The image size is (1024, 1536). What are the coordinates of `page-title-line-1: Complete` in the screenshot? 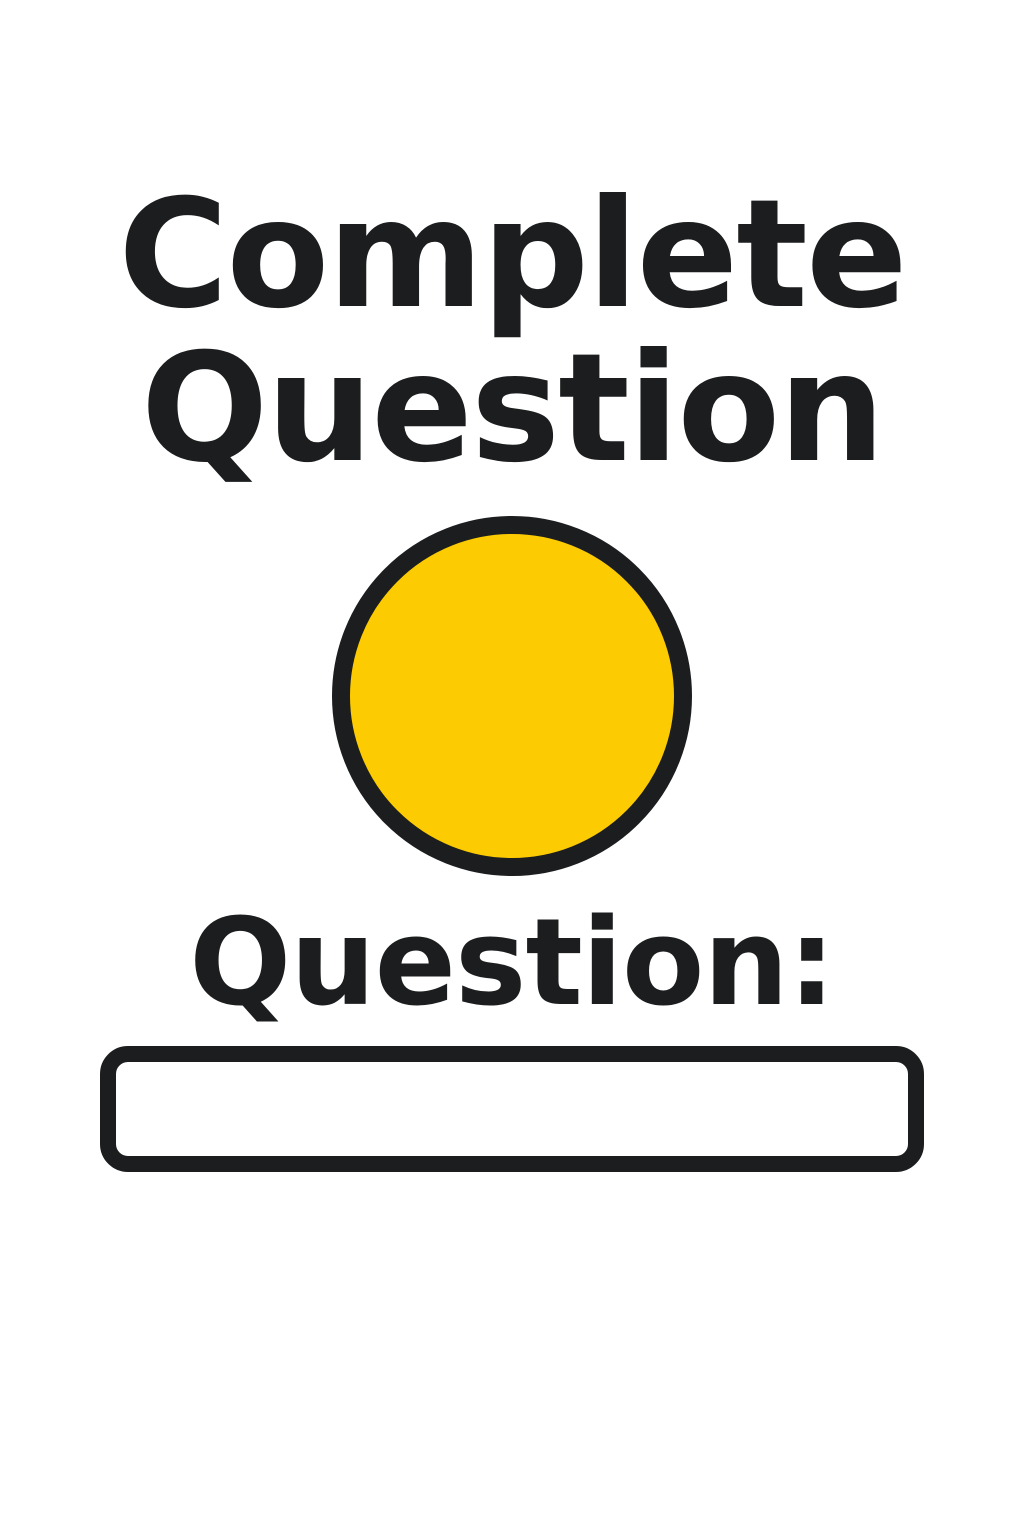 It's located at (512, 255).